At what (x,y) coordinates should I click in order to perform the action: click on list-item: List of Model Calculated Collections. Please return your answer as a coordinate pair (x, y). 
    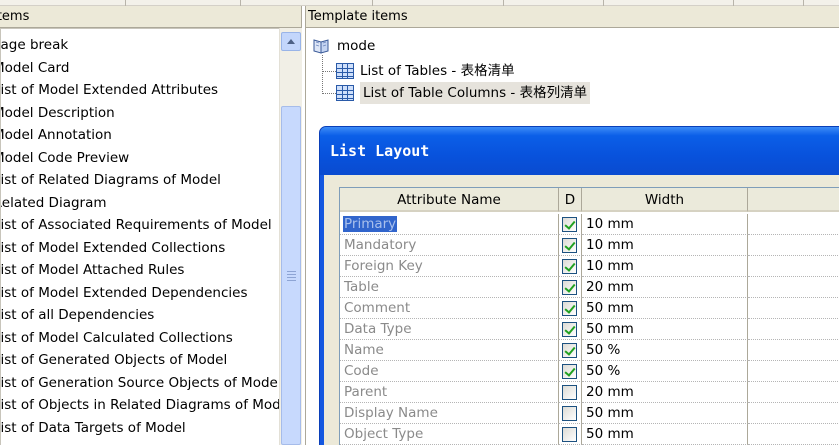
    Looking at the image, I should click on (117, 338).